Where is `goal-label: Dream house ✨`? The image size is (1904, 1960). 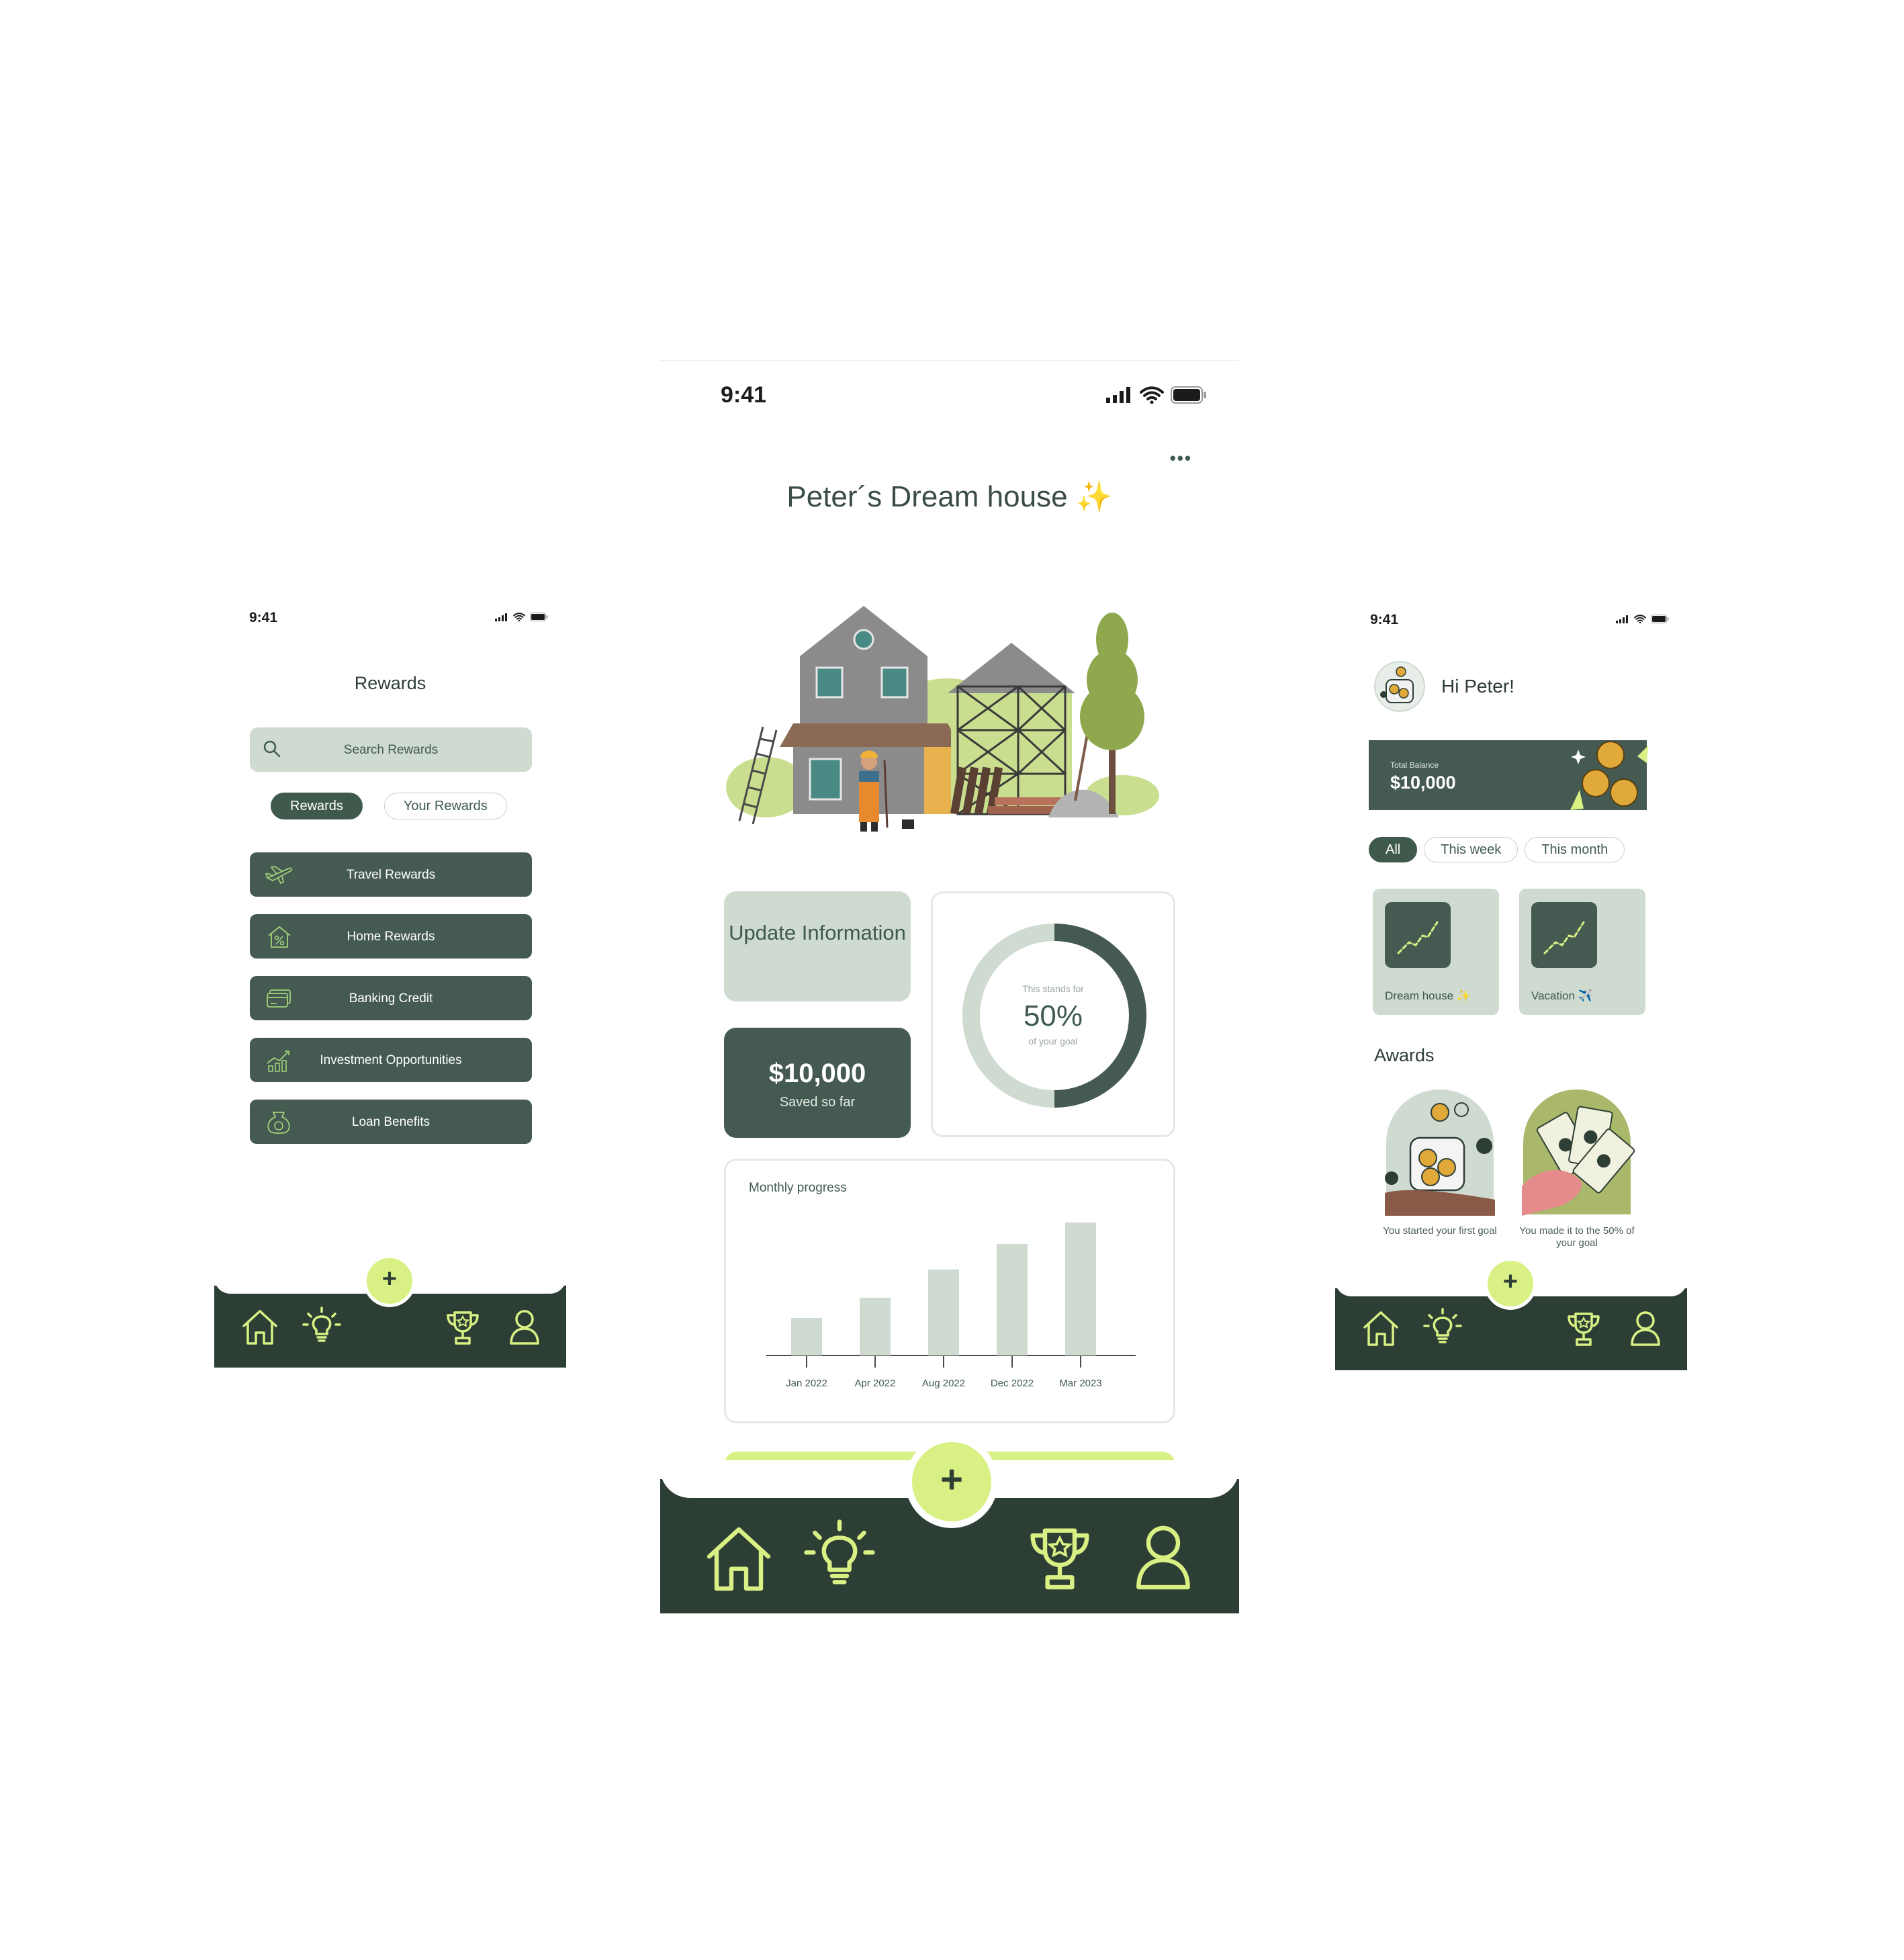
goal-label: Dream house ✨ is located at coordinates (1428, 996).